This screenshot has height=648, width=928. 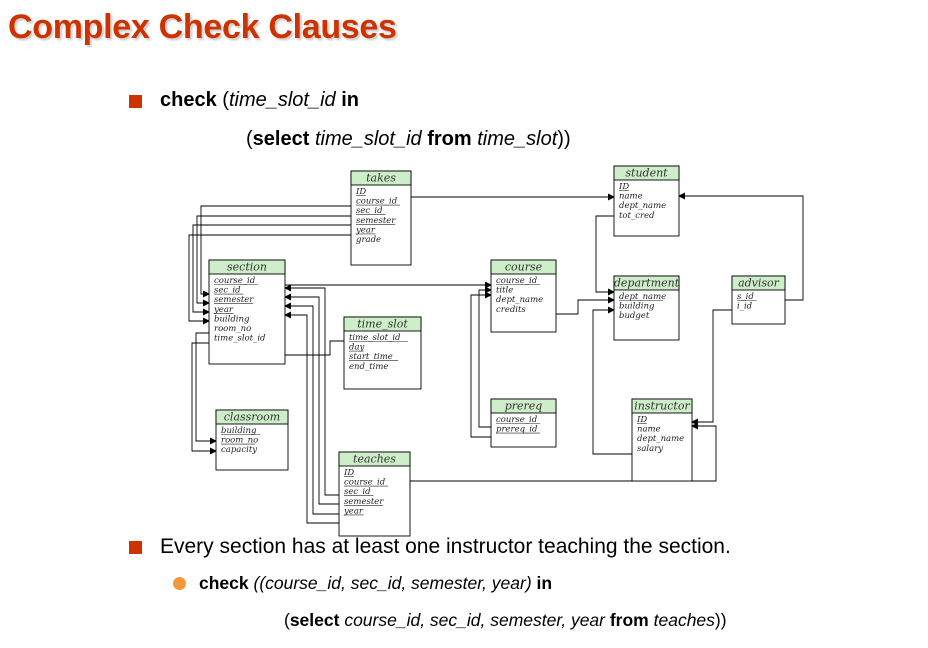 I want to click on entity-title: course, so click(x=524, y=267).